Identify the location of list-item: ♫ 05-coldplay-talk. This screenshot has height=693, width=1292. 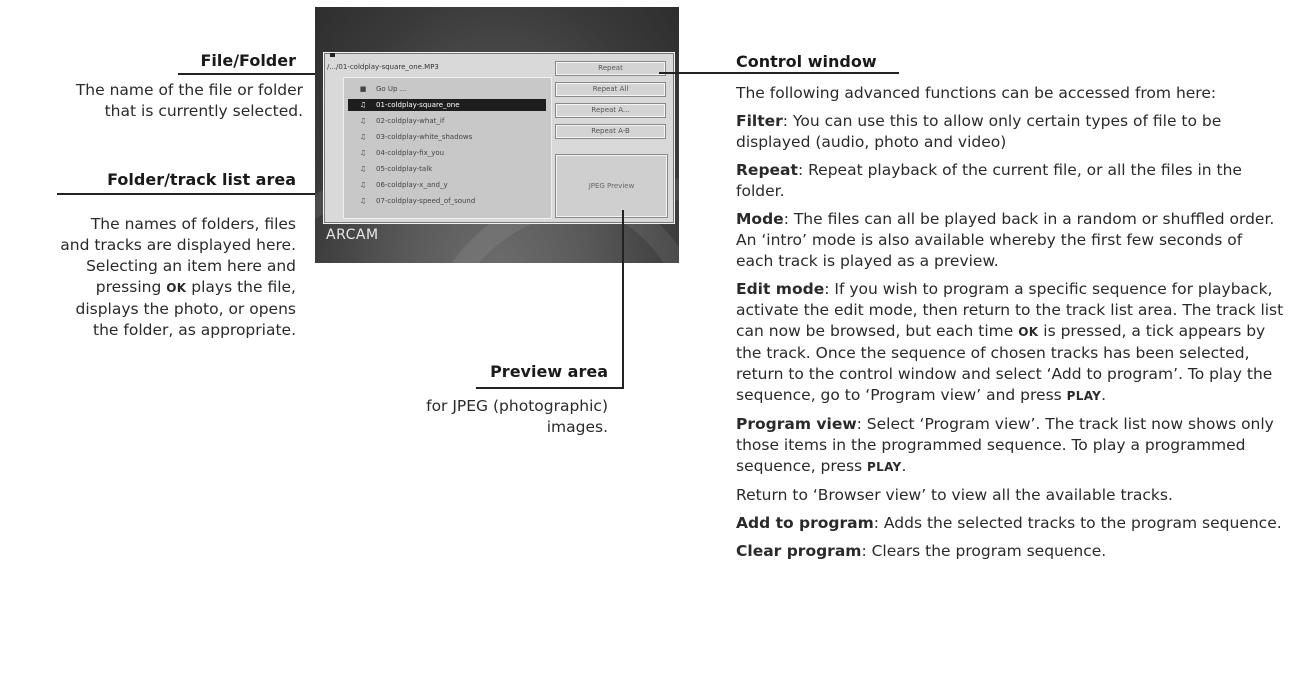
(447, 169).